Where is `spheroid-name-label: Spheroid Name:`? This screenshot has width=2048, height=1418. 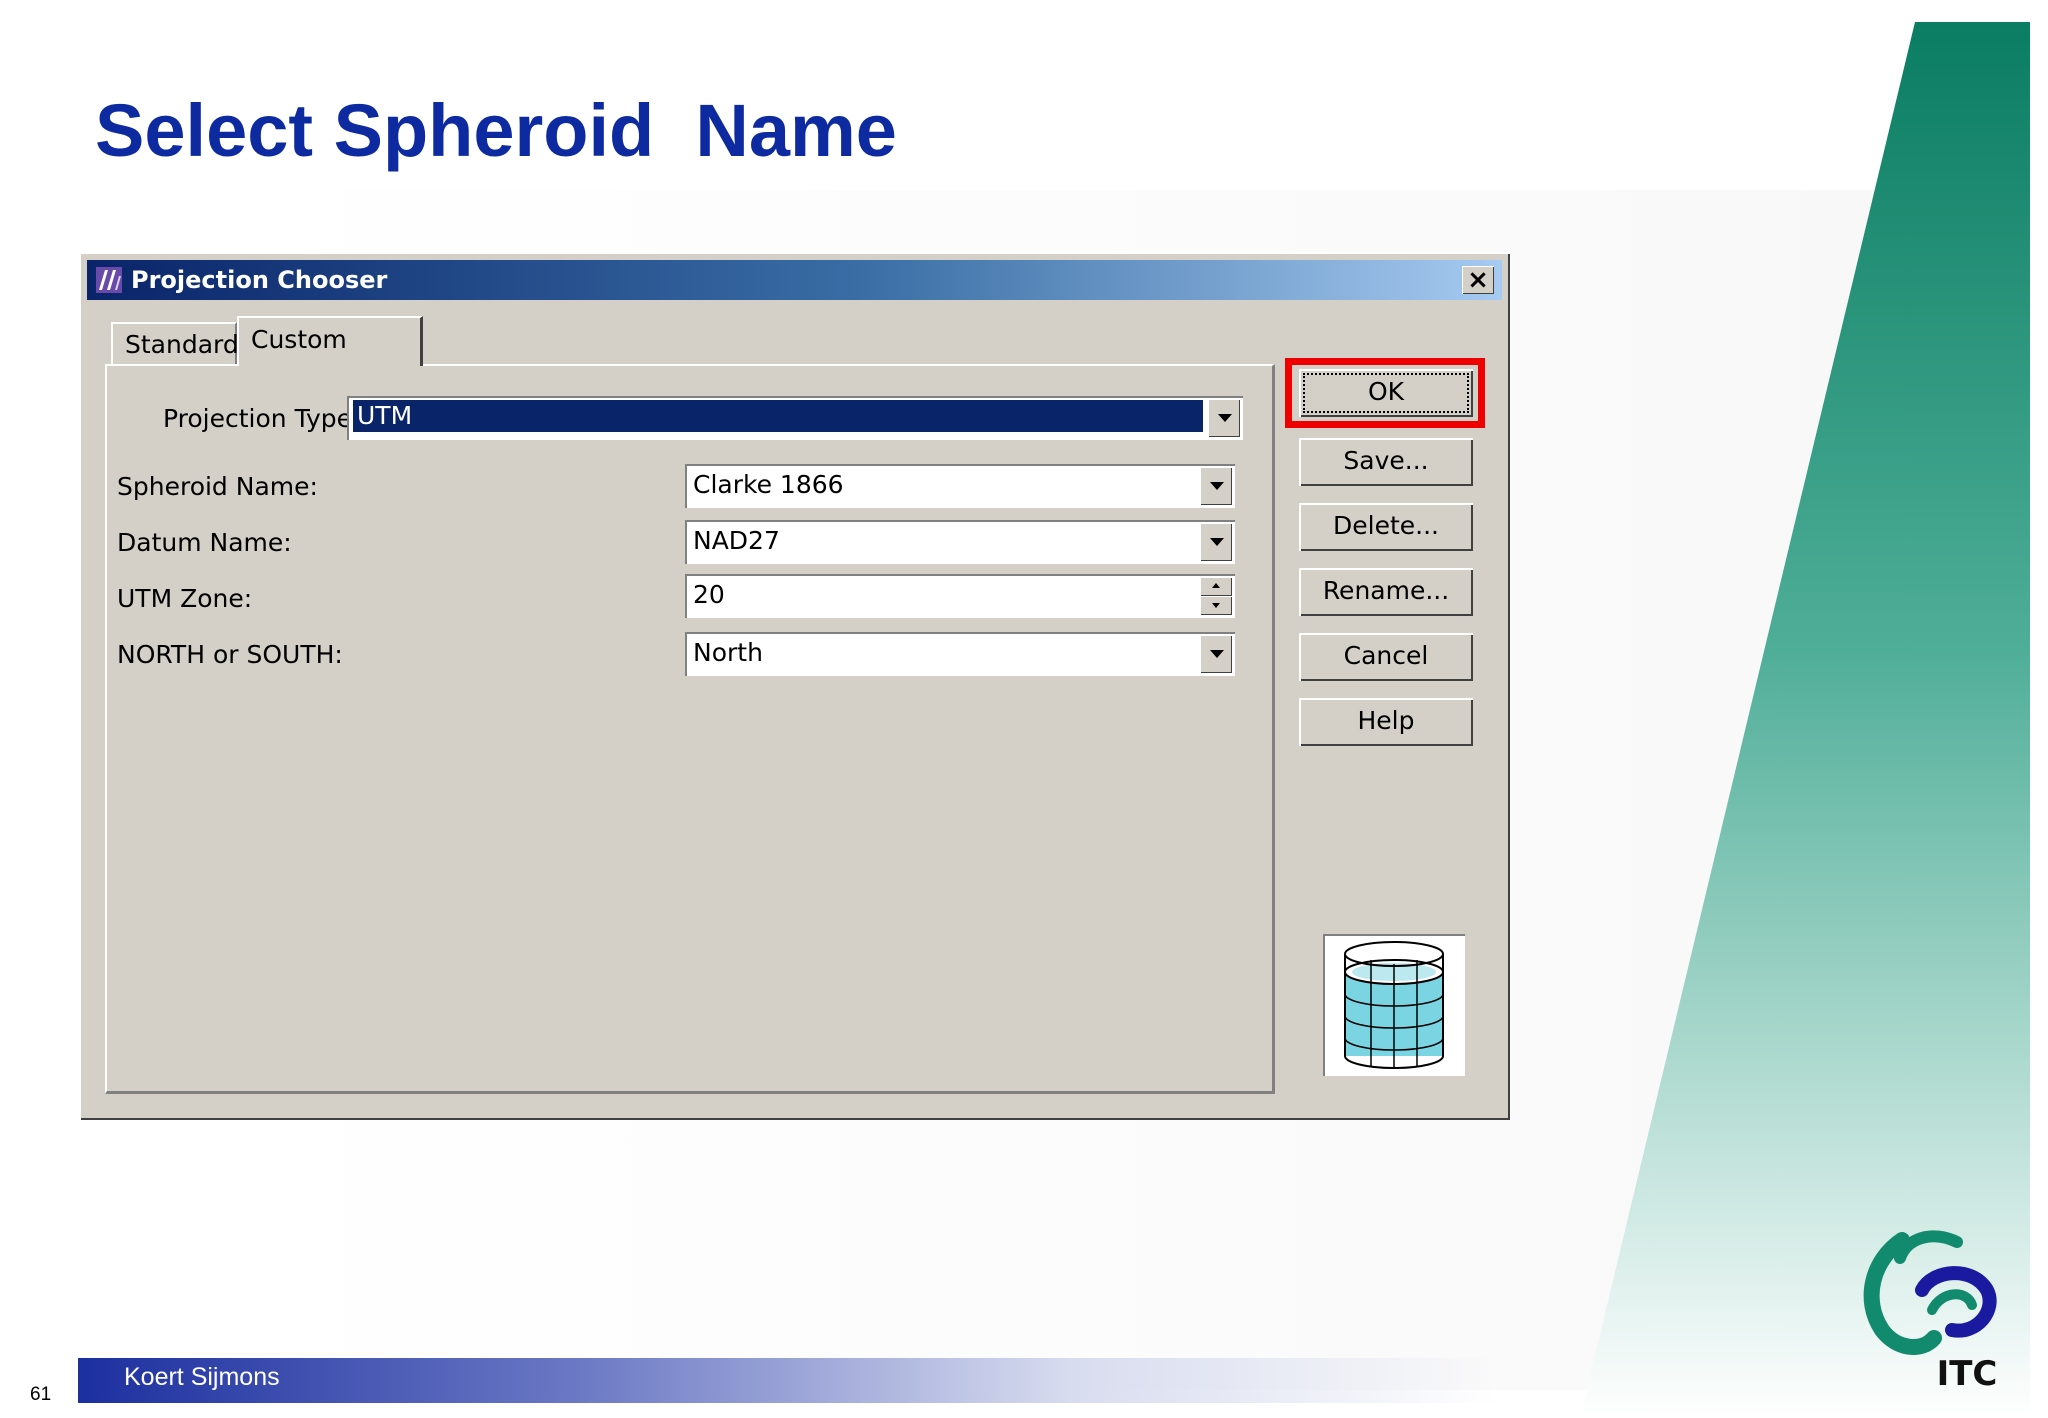 spheroid-name-label: Spheroid Name: is located at coordinates (217, 486).